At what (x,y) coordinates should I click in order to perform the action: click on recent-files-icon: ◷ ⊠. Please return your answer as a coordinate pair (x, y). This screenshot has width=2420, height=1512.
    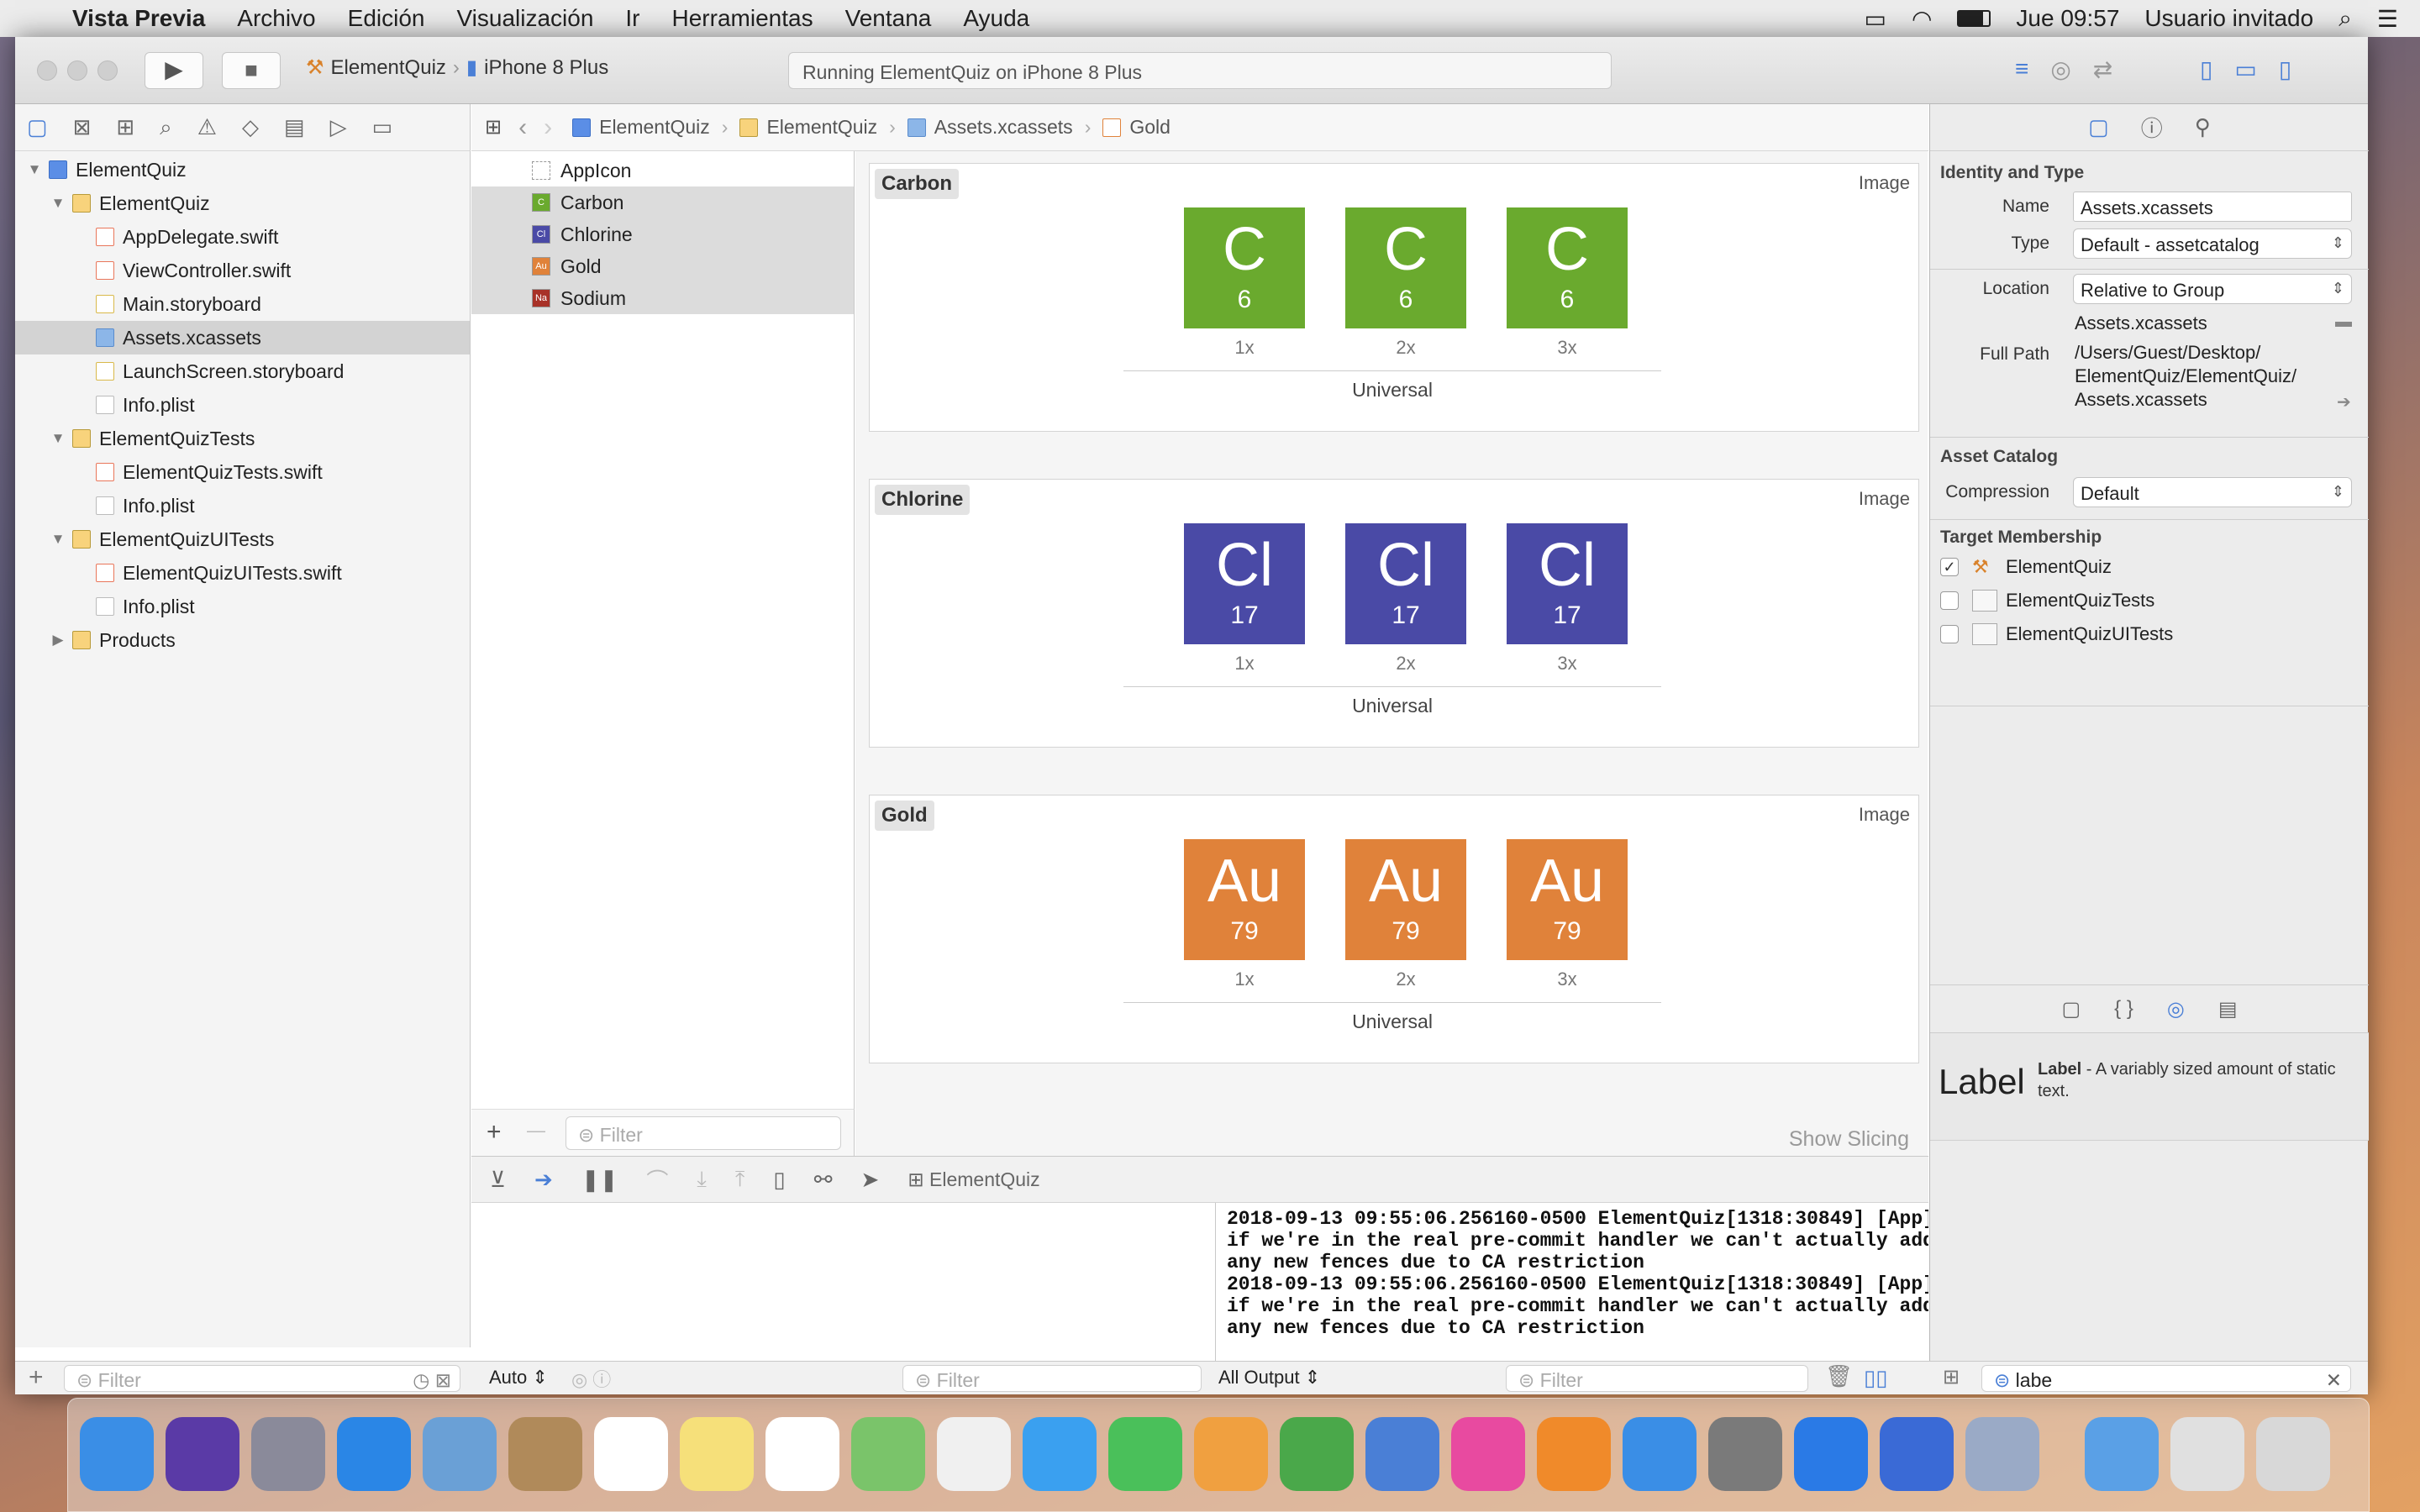
    Looking at the image, I should click on (432, 1380).